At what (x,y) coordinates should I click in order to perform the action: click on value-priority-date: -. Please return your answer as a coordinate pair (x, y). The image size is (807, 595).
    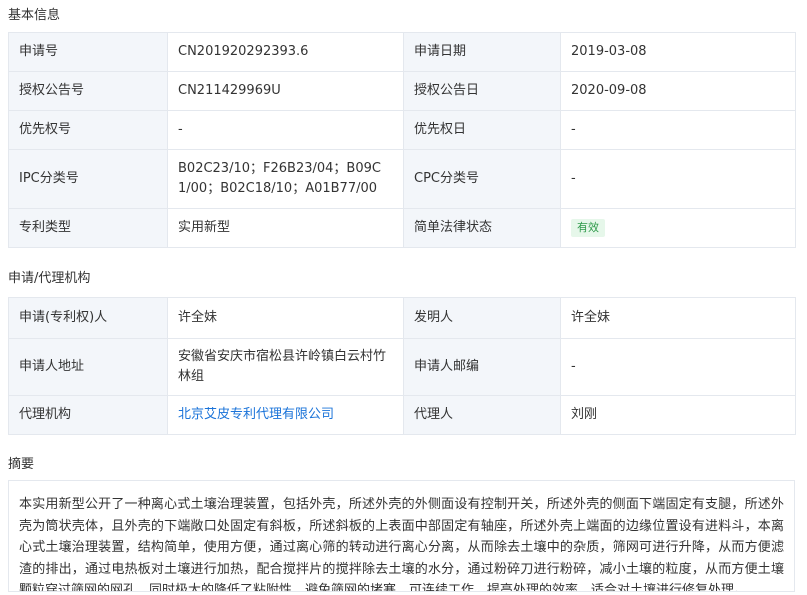
    Looking at the image, I should click on (678, 130).